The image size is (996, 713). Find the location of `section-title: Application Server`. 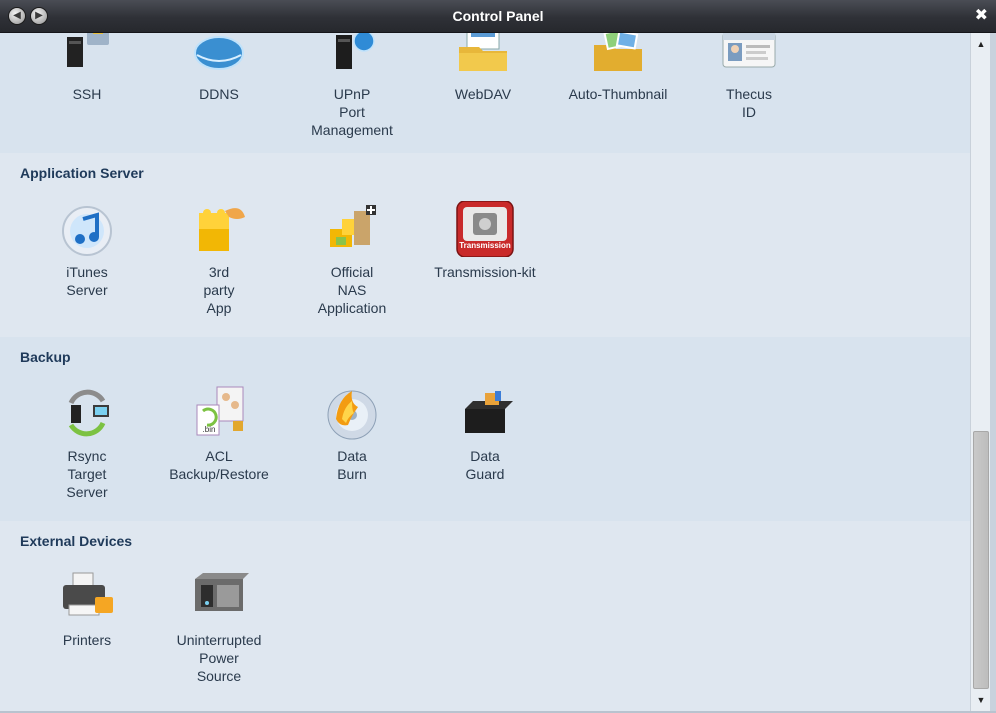

section-title: Application Server is located at coordinates (82, 173).